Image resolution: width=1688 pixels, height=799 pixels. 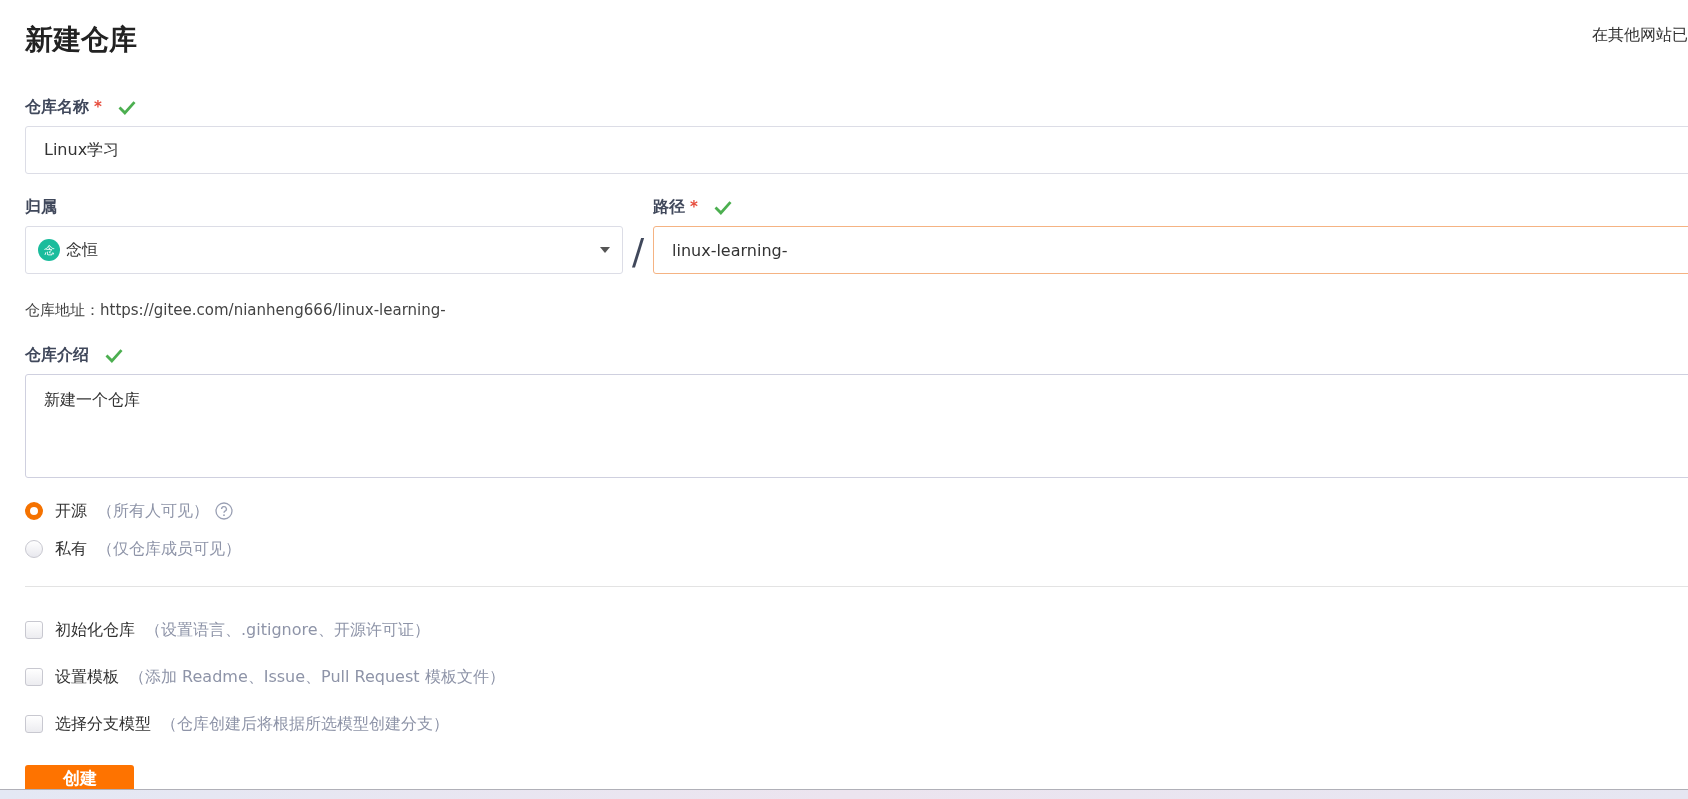 What do you see at coordinates (273, 310) in the screenshot?
I see `repo-url: https://gitee.com/nianheng666/linux-learning-` at bounding box center [273, 310].